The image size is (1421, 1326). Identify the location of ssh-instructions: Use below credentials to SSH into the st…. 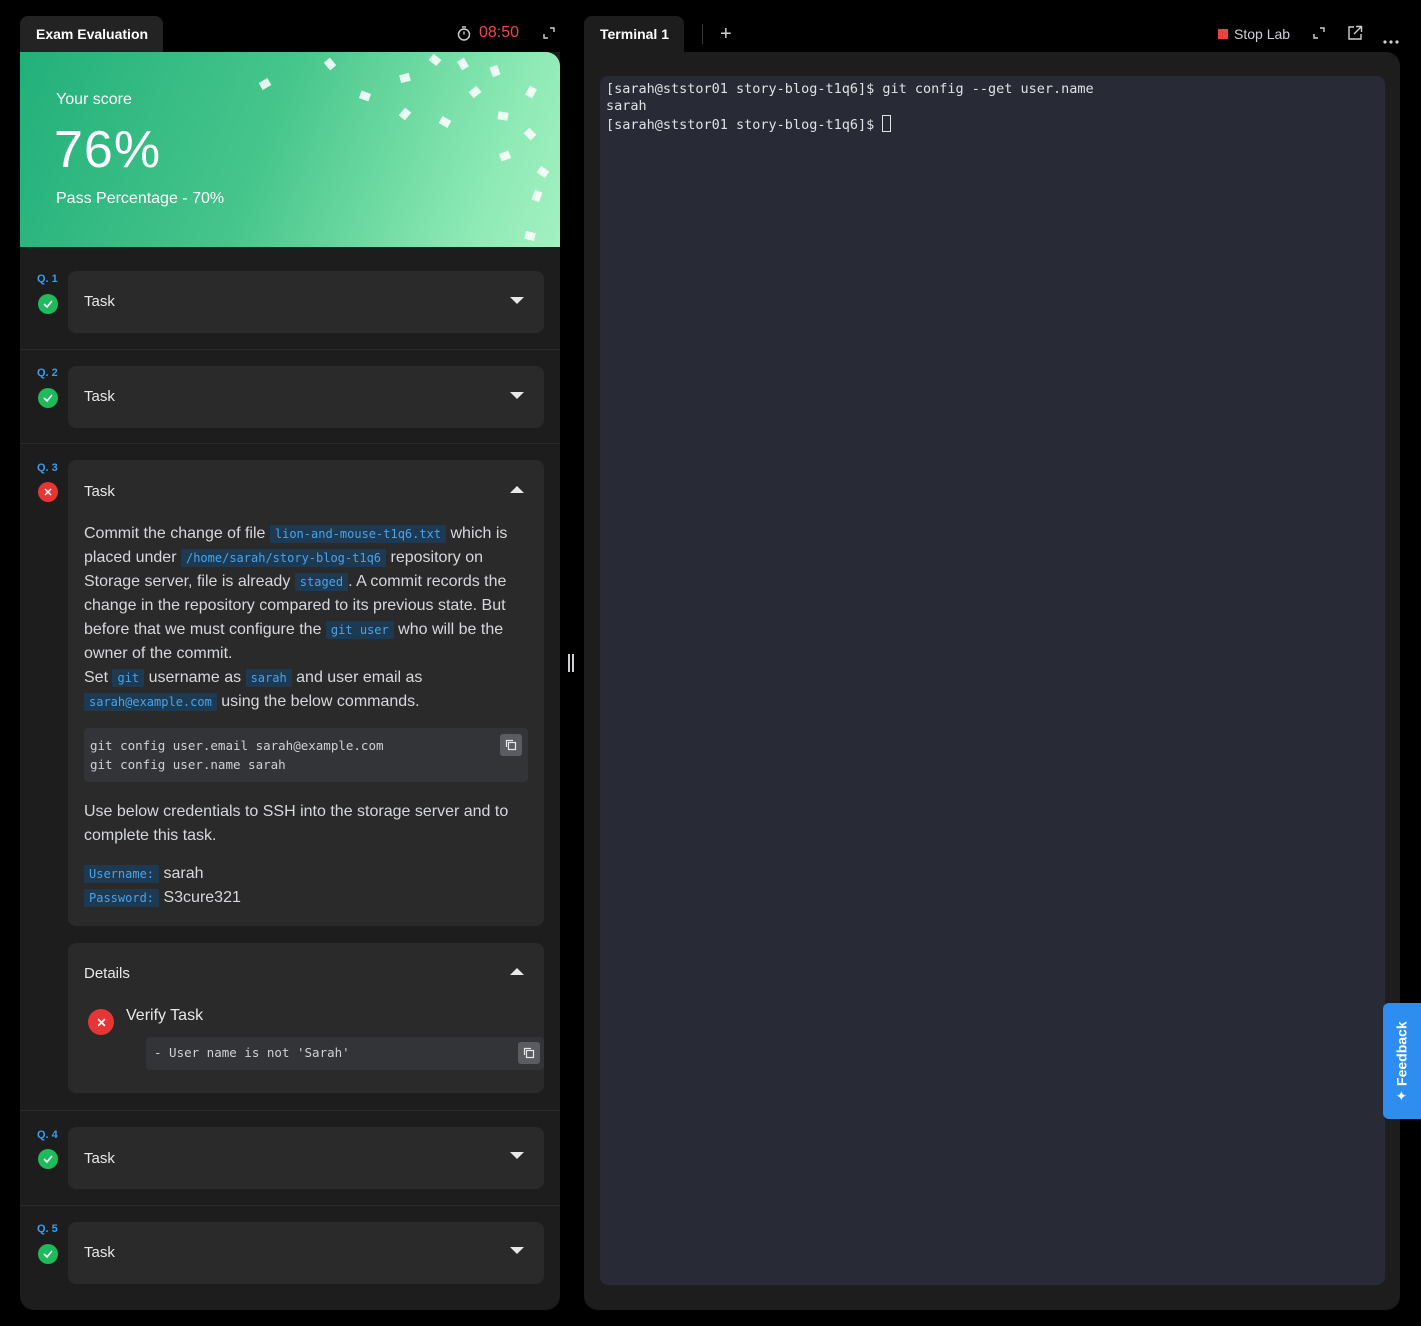
(296, 823).